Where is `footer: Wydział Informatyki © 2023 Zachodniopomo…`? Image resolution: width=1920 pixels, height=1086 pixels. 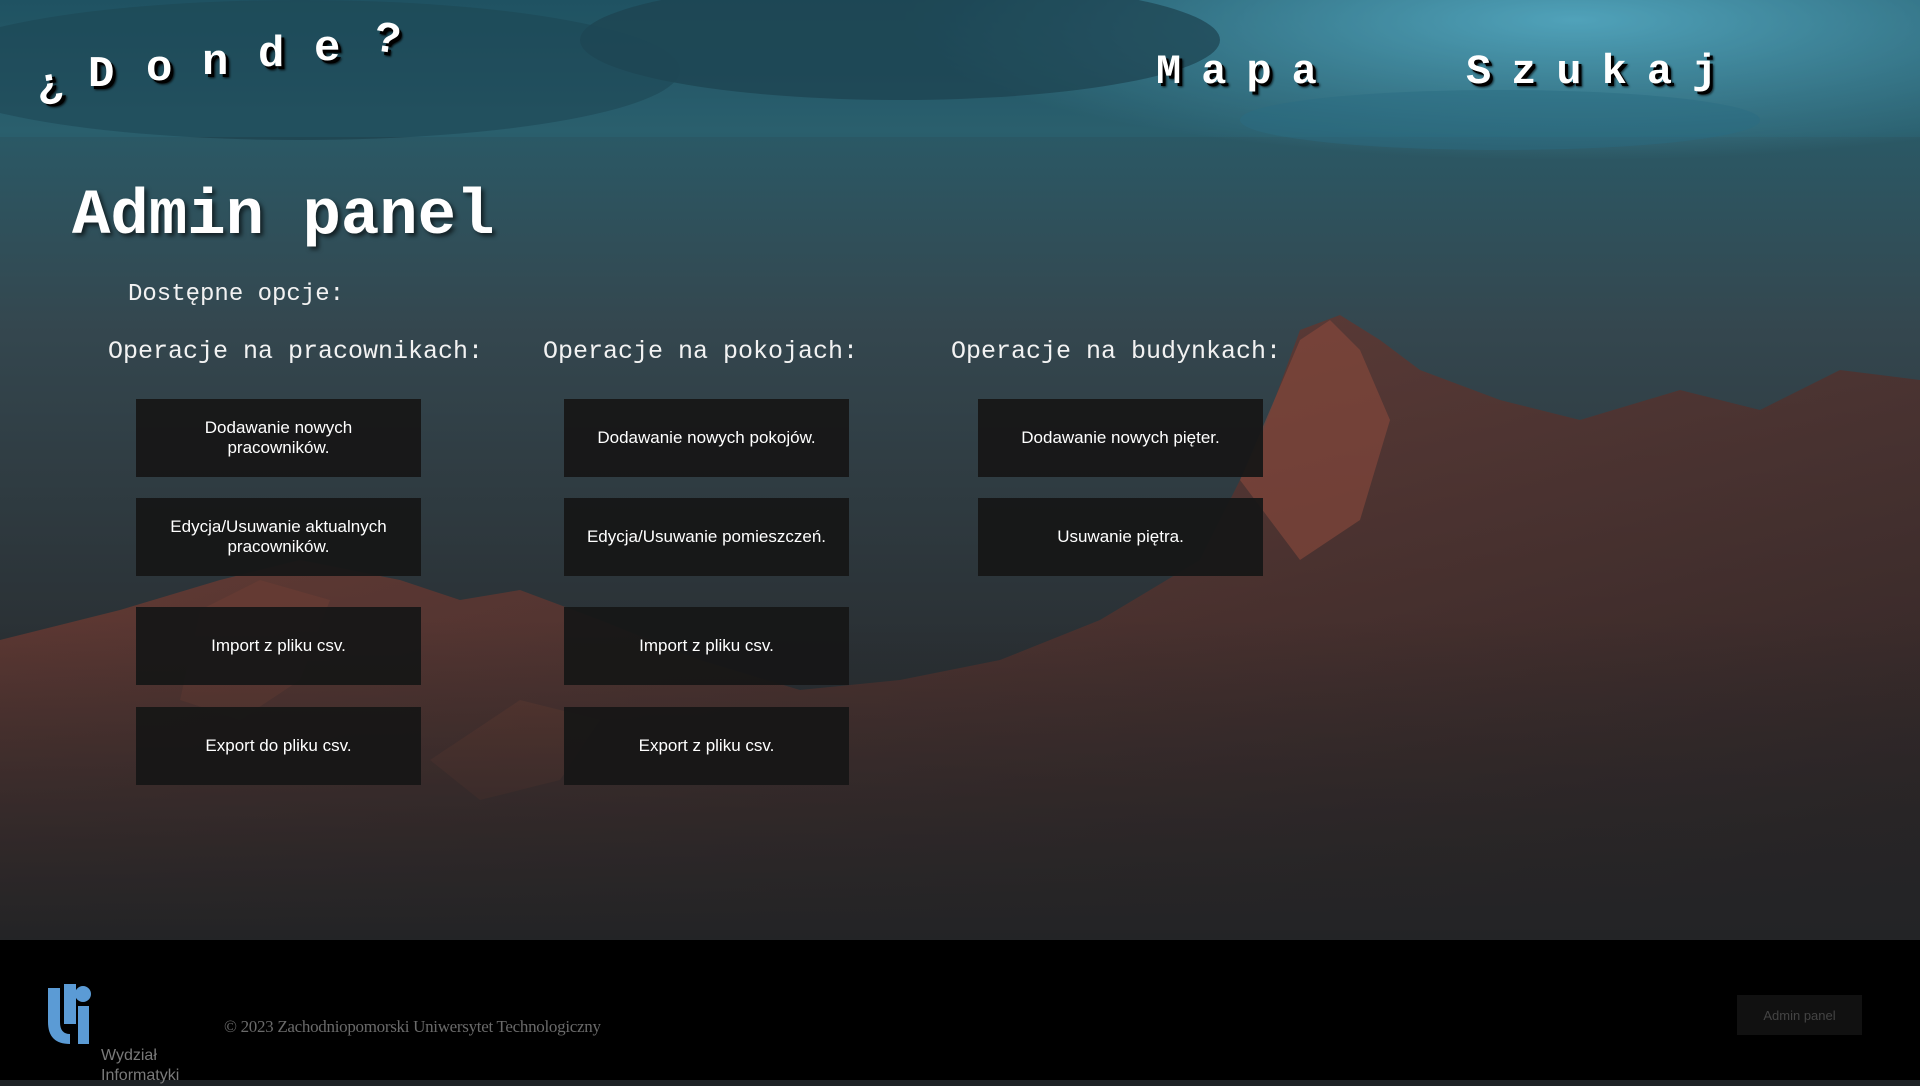 footer: Wydział Informatyki © 2023 Zachodniopomo… is located at coordinates (960, 1012).